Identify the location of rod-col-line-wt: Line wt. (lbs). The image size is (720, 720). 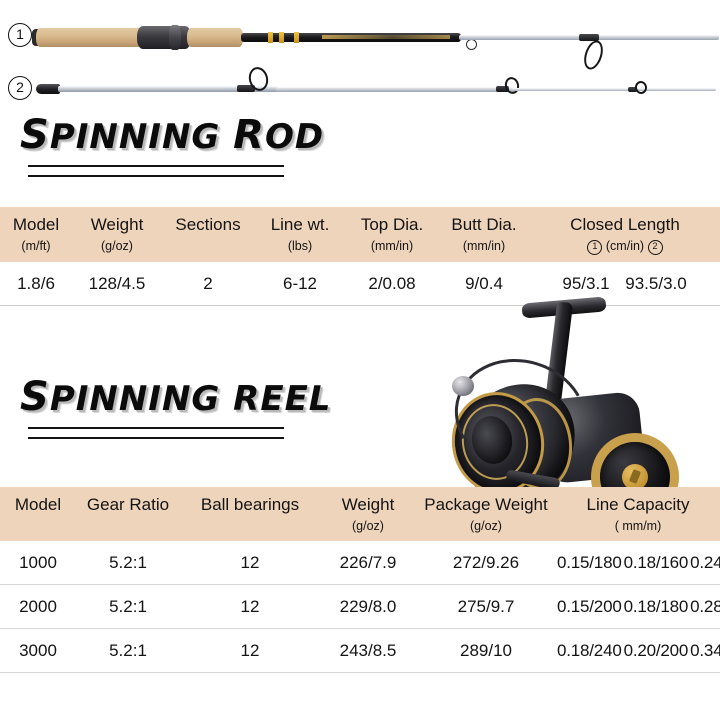
(300, 234).